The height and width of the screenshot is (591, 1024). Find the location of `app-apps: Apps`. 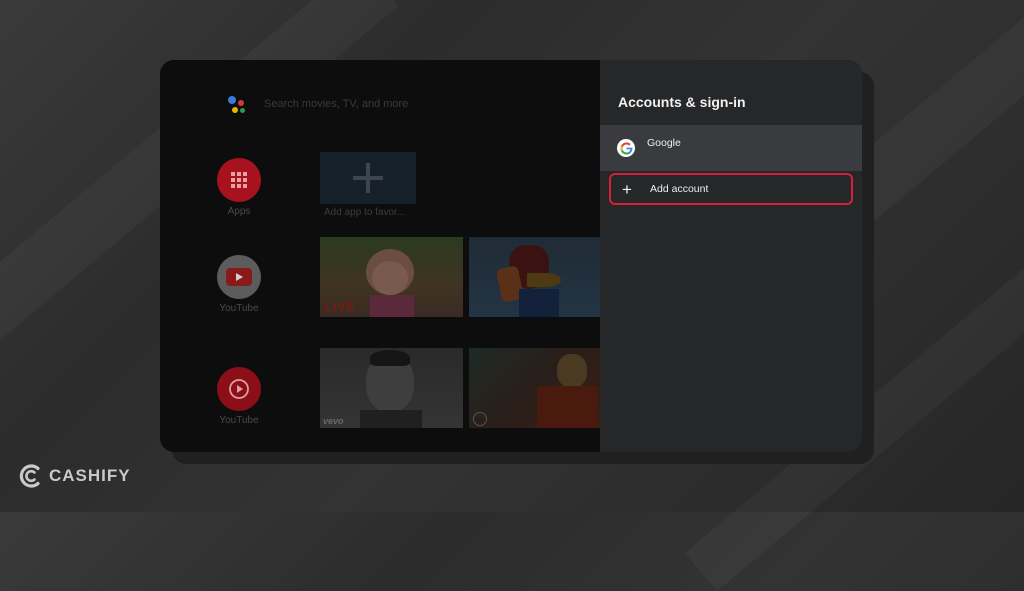

app-apps: Apps is located at coordinates (239, 187).